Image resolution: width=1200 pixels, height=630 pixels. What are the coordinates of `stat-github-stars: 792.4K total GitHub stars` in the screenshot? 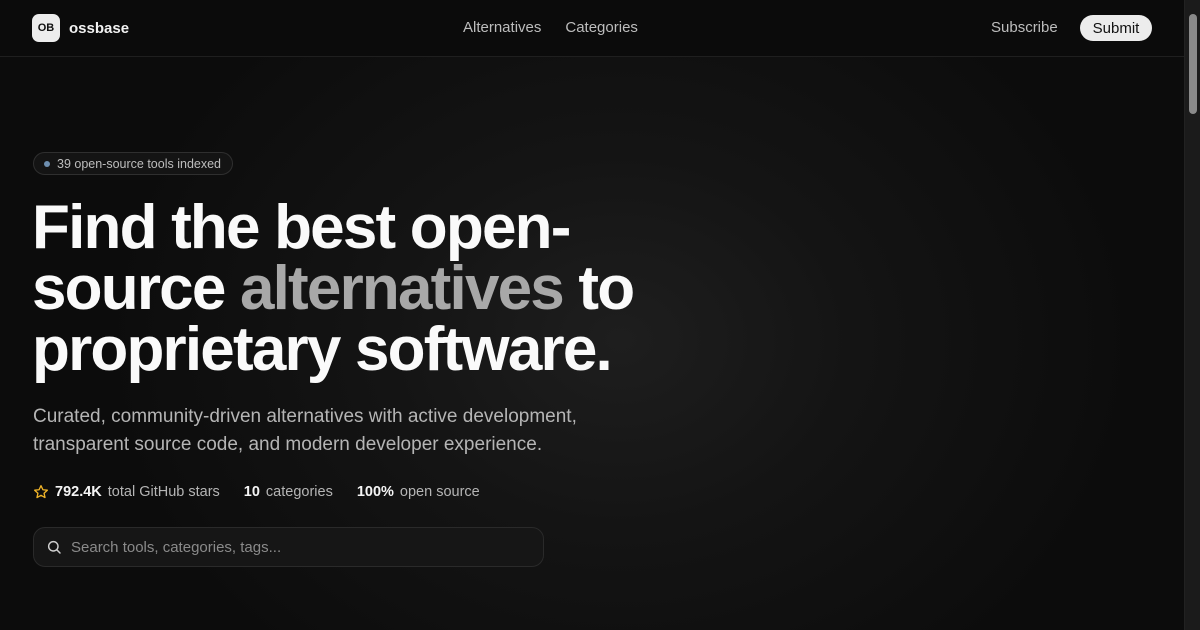 It's located at (126, 492).